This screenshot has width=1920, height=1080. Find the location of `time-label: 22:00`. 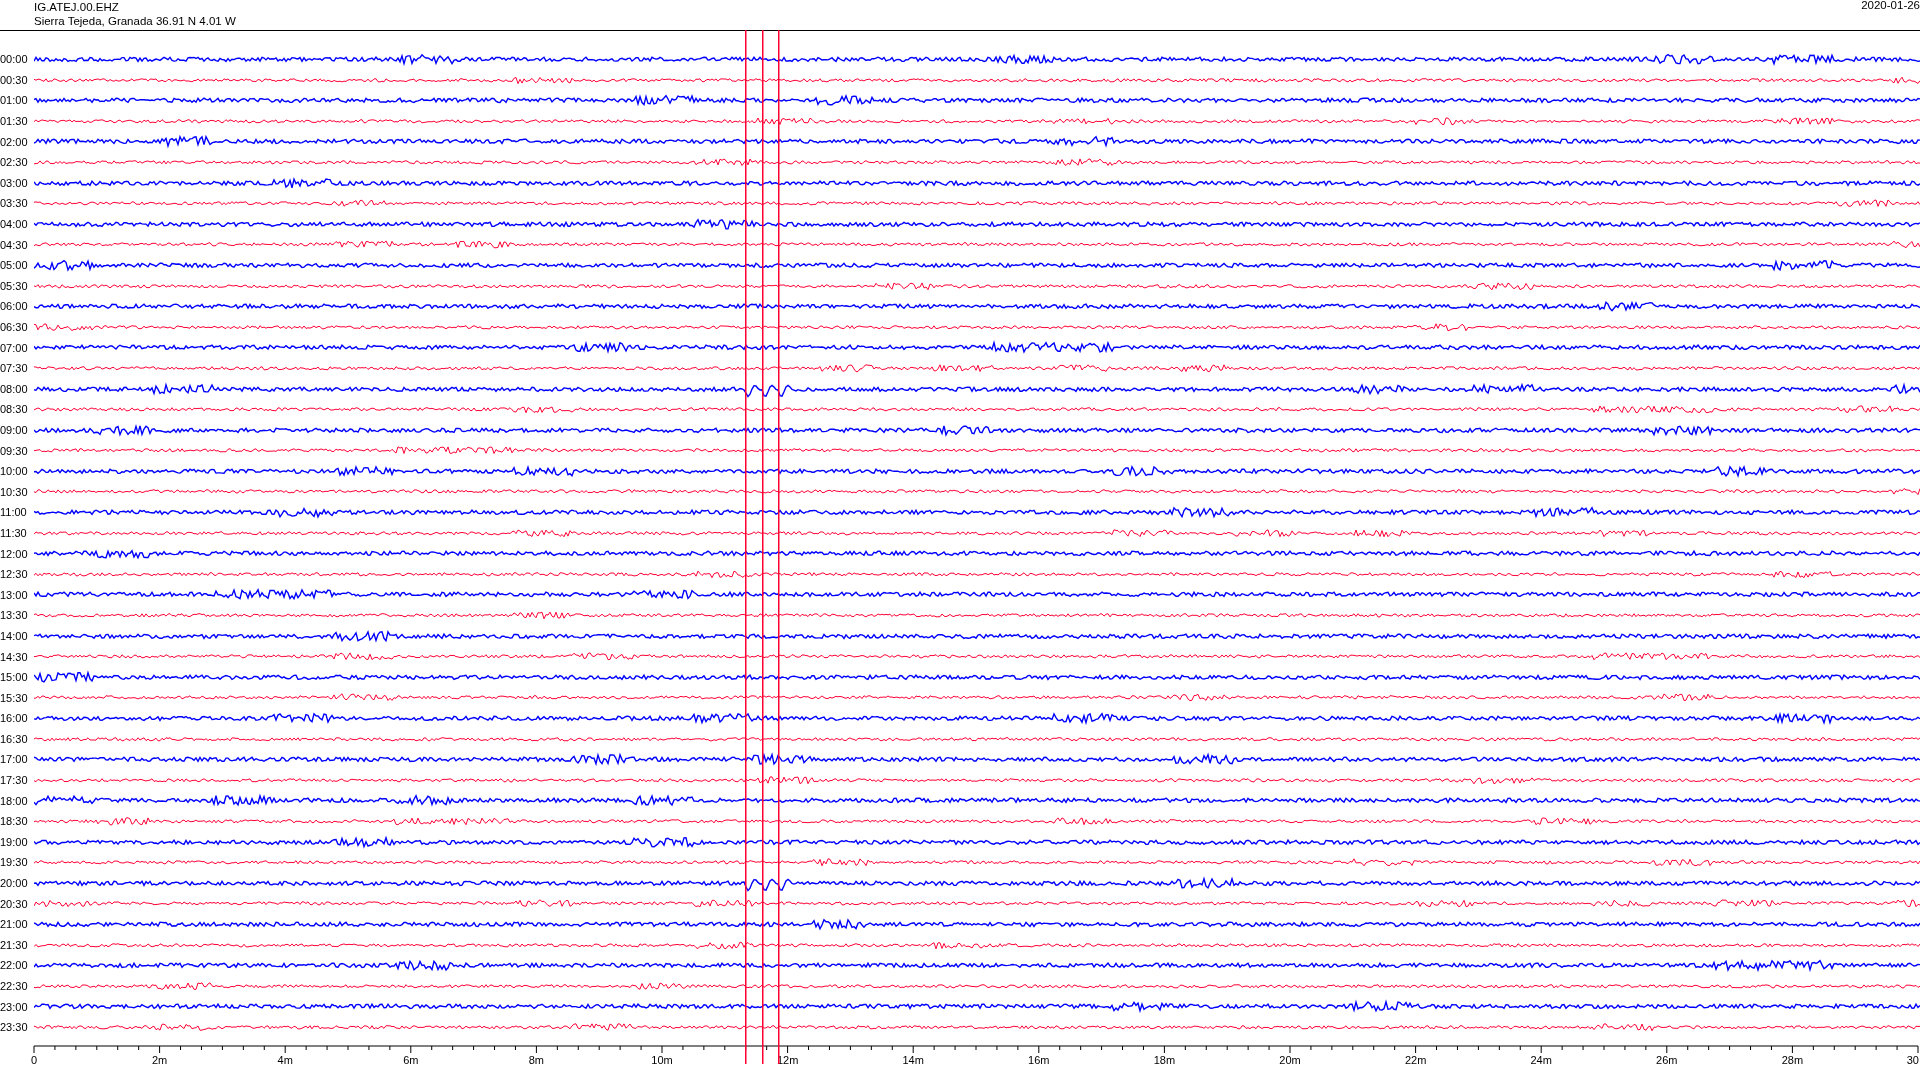

time-label: 22:00 is located at coordinates (14, 965).